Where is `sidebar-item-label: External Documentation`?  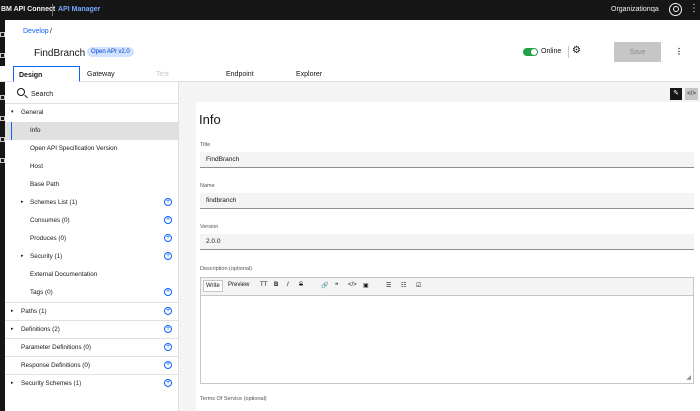 sidebar-item-label: External Documentation is located at coordinates (64, 274).